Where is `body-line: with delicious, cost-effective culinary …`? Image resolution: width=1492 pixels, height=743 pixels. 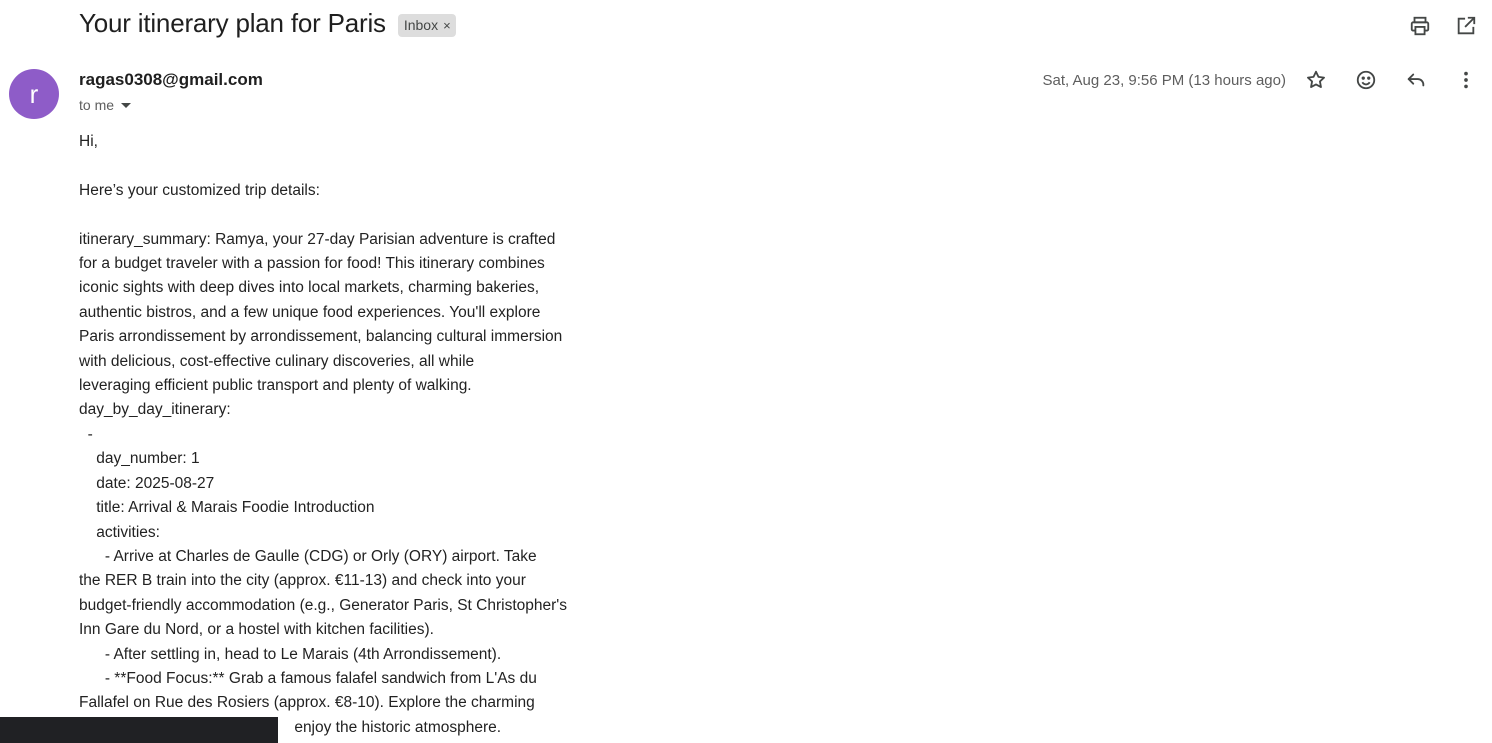
body-line: with delicious, cost-effective culinary … is located at coordinates (277, 361).